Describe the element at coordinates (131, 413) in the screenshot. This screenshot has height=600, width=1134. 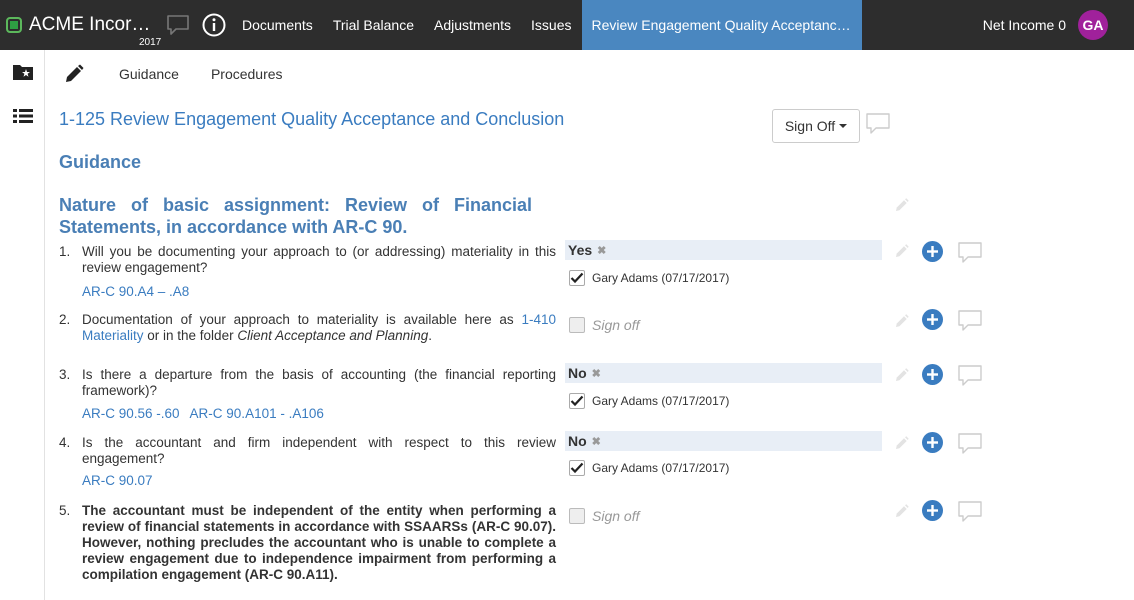
I see `reference-link: AR-C 90.56 -.60` at that location.